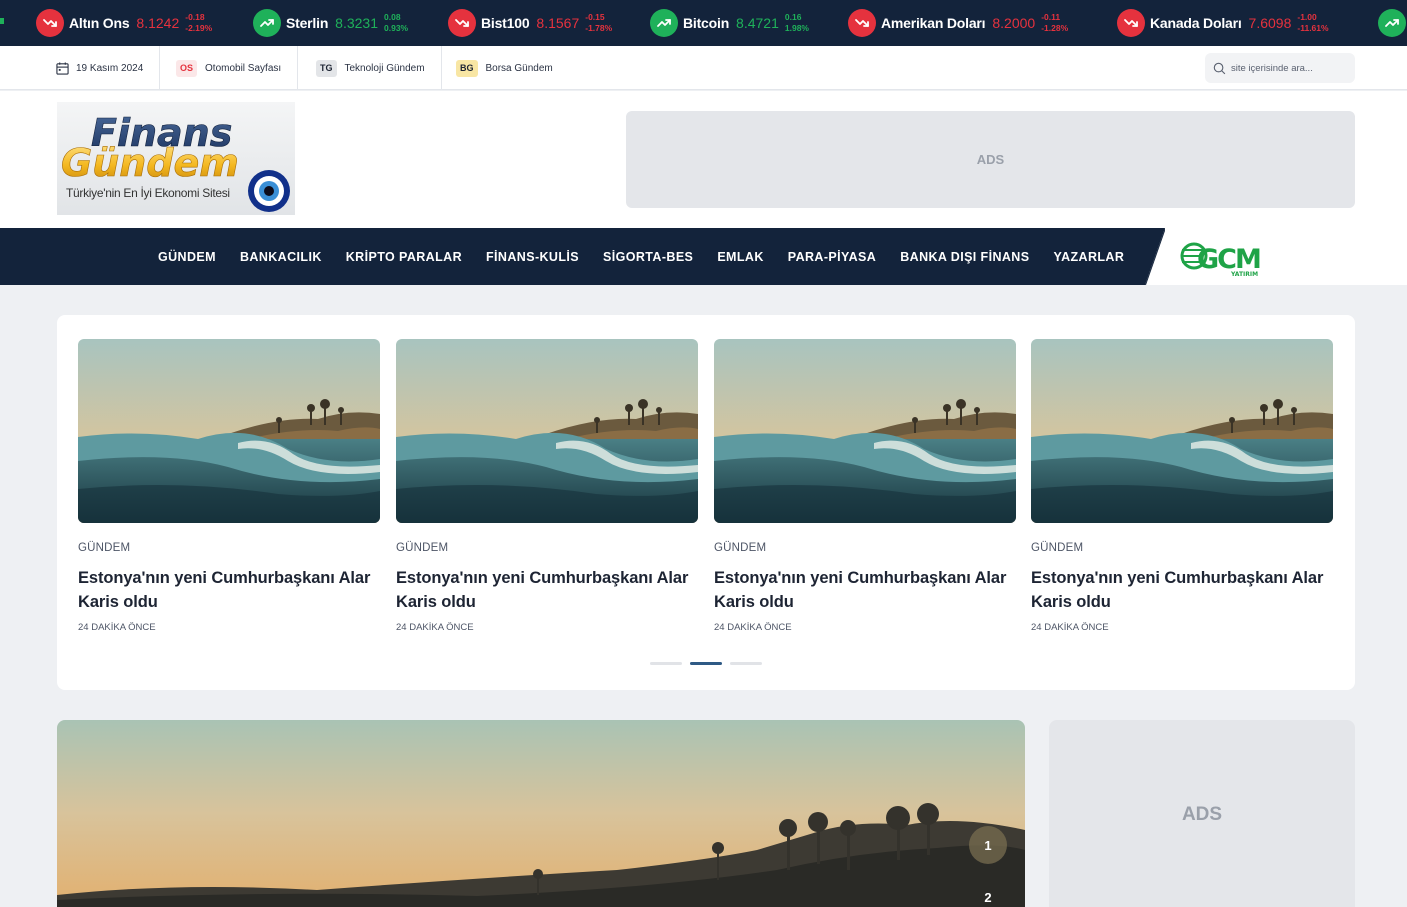 The image size is (1407, 907). I want to click on featured-news-image: 1 2, so click(541, 813).